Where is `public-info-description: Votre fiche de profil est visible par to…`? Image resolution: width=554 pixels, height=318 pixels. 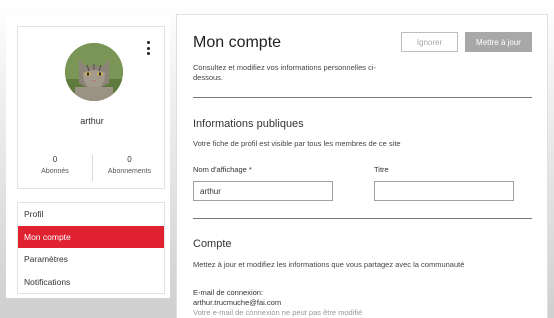
public-info-description: Votre fiche de profil est visible par to… is located at coordinates (297, 143).